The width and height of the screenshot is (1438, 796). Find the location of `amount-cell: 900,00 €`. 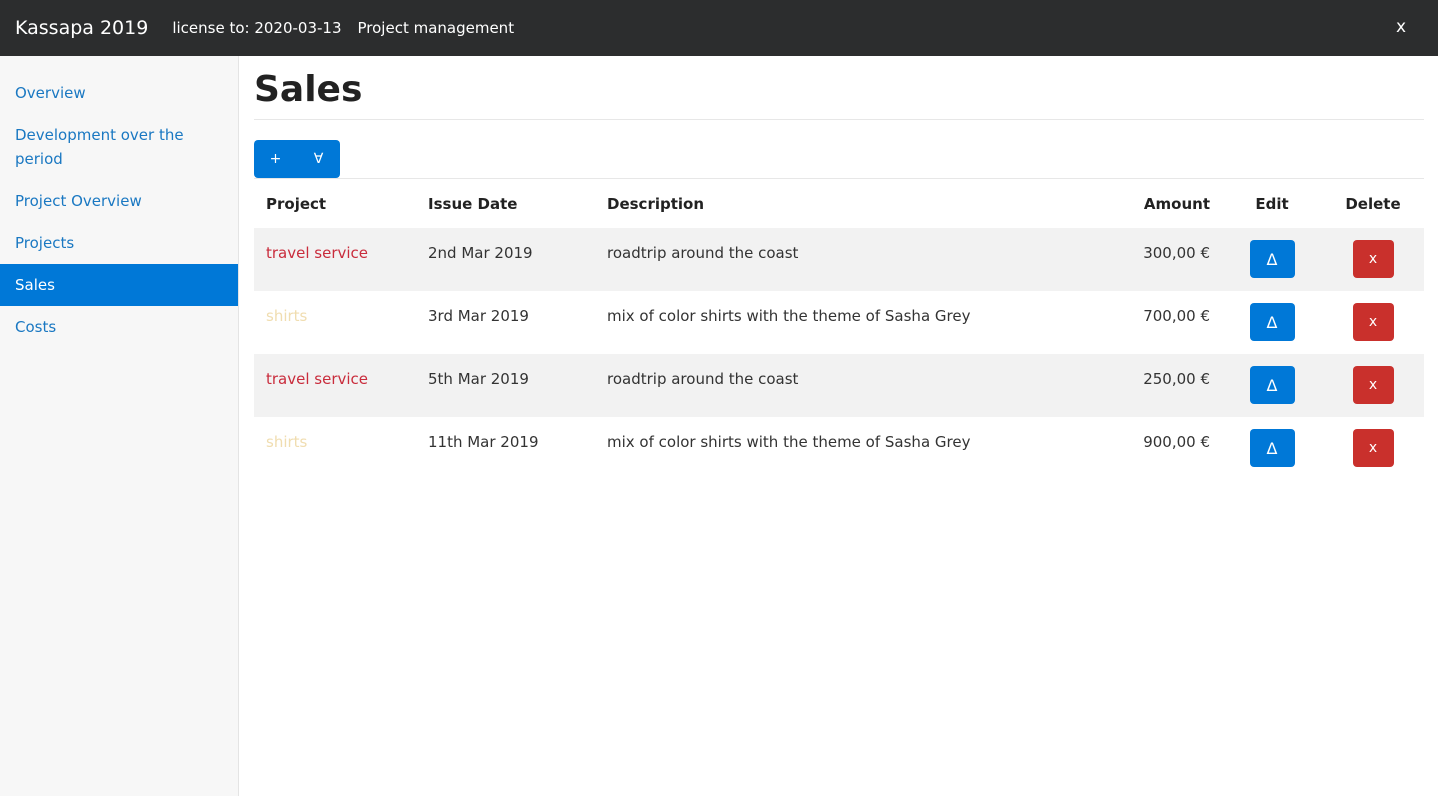

amount-cell: 900,00 € is located at coordinates (1176, 442).